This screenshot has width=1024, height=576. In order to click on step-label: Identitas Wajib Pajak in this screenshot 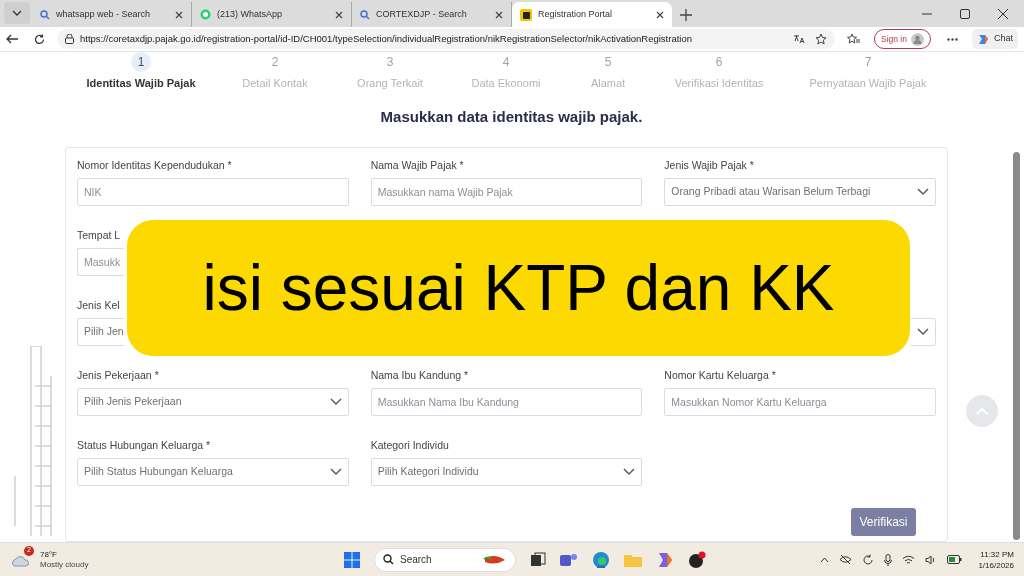, I will do `click(141, 83)`.